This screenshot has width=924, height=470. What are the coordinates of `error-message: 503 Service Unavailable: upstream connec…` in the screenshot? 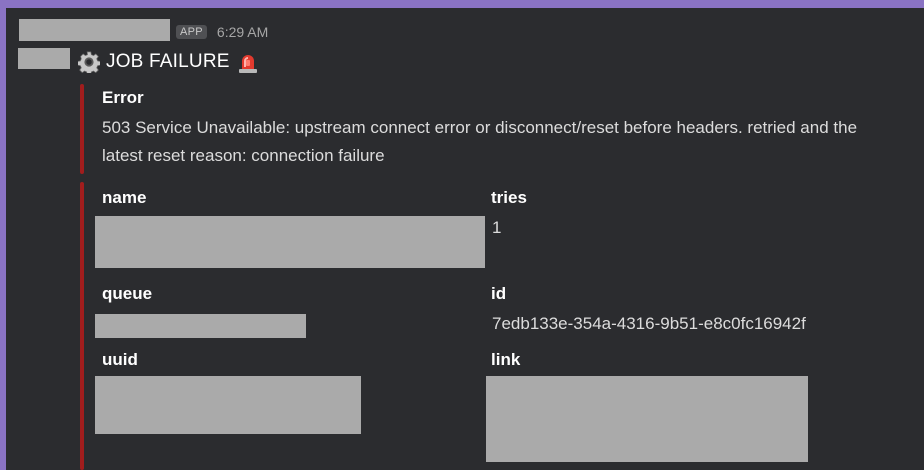 It's located at (480, 141).